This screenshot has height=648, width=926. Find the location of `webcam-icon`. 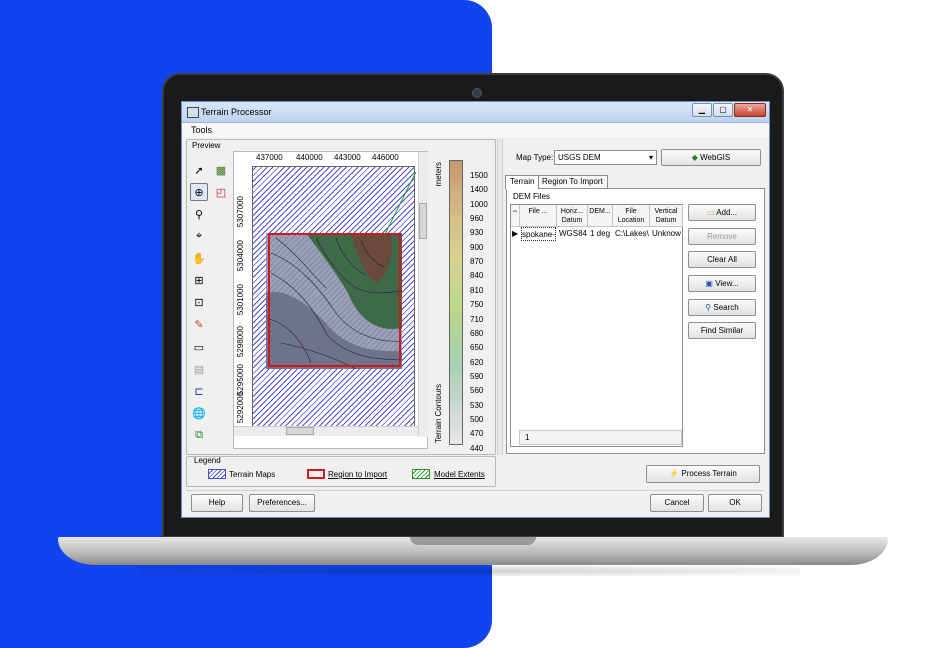

webcam-icon is located at coordinates (477, 93).